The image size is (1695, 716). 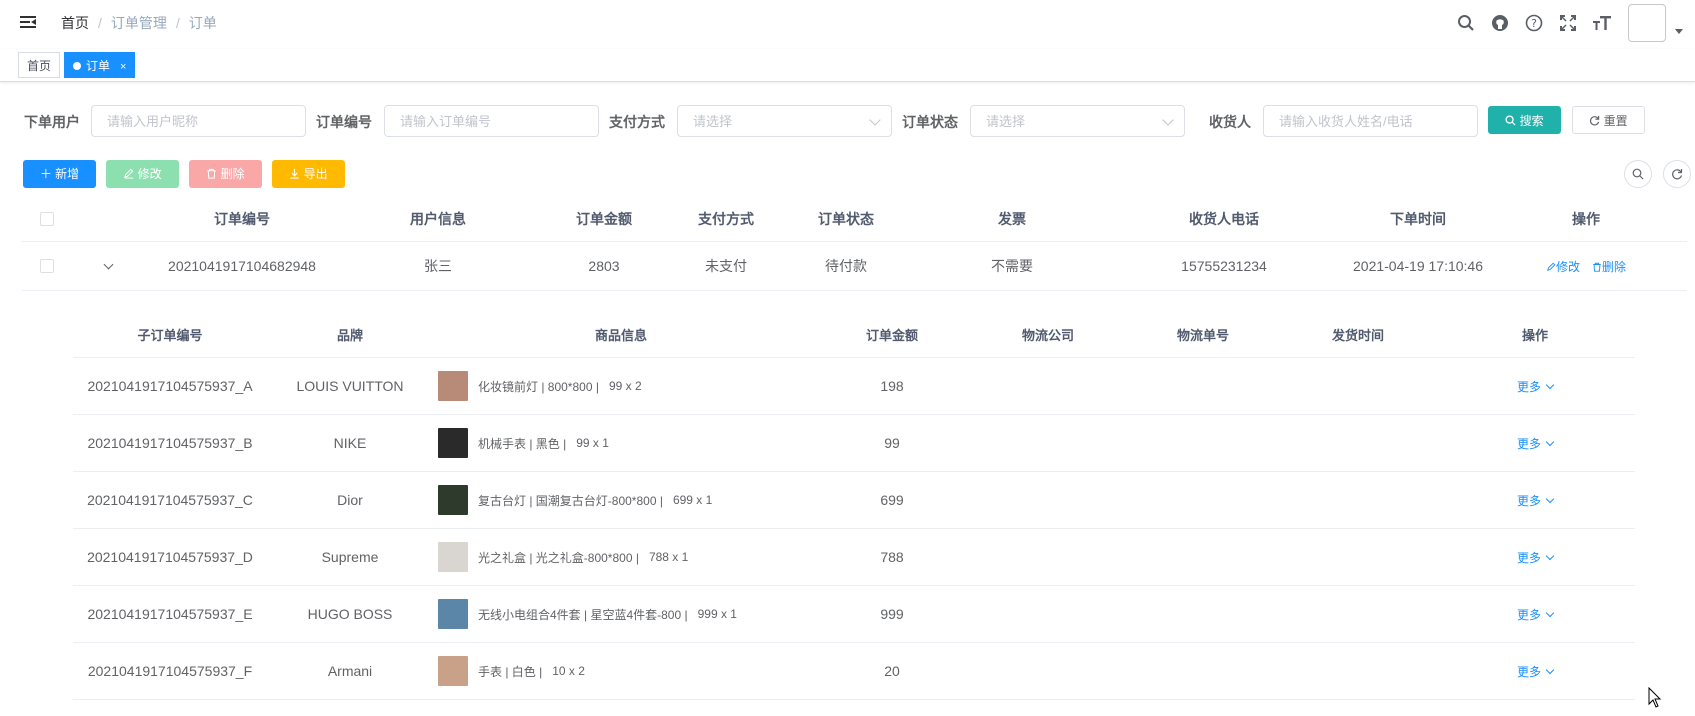 I want to click on goods-info: 手表 | 白色 | 10 x 2, so click(x=511, y=671).